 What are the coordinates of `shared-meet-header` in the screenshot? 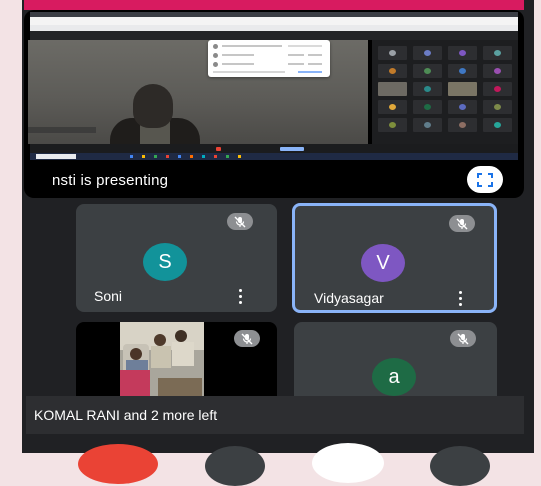 It's located at (274, 35).